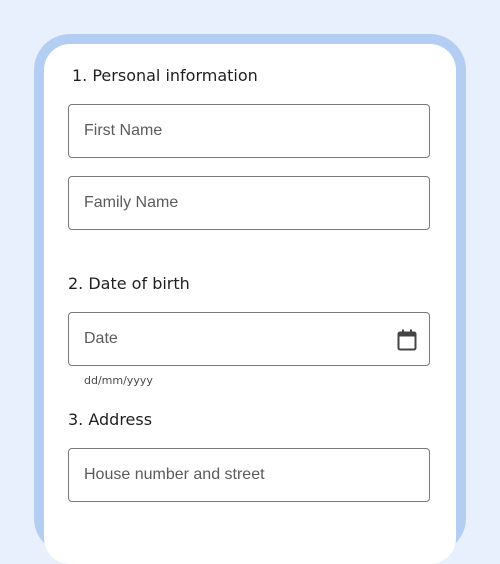 This screenshot has width=500, height=564. I want to click on family-name-field, so click(249, 203).